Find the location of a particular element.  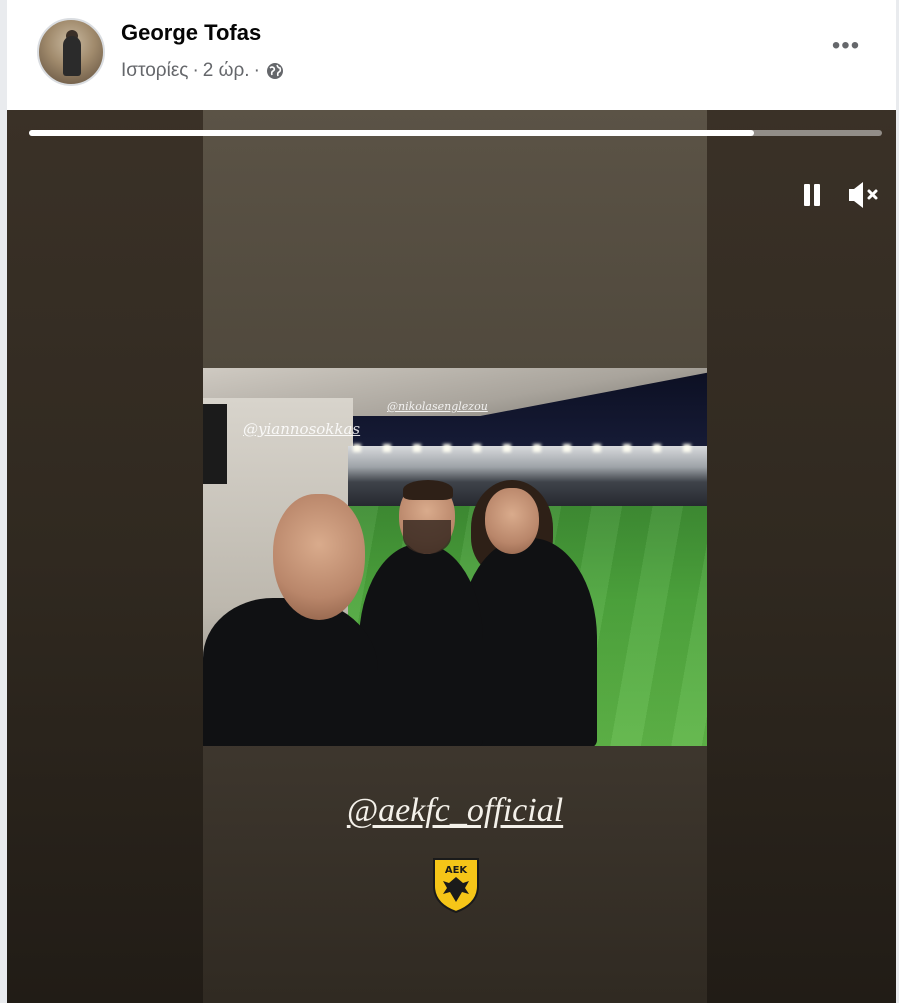

muted-speaker-icon is located at coordinates (865, 195).